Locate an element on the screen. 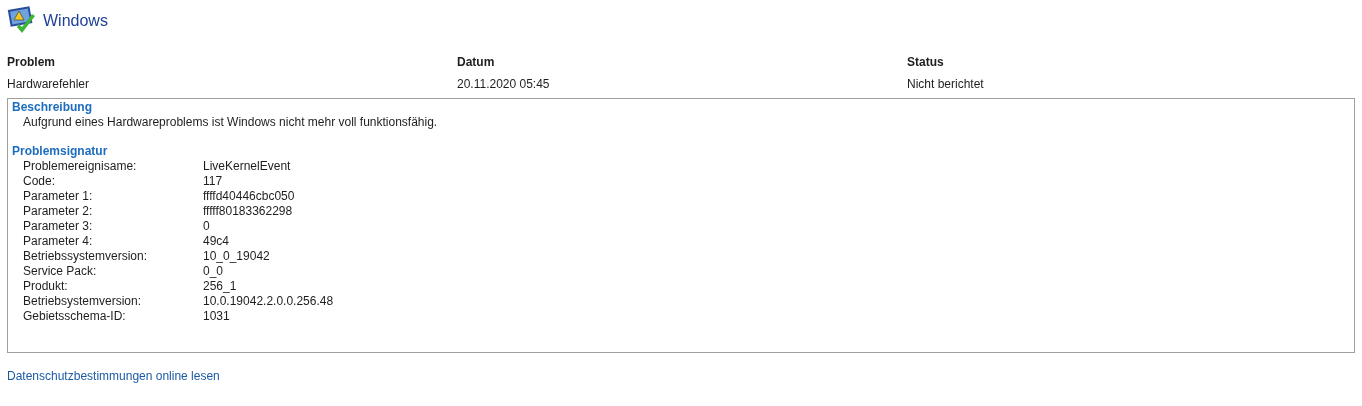 The height and width of the screenshot is (406, 1362). signature-value: 10_0_19042 is located at coordinates (237, 256).